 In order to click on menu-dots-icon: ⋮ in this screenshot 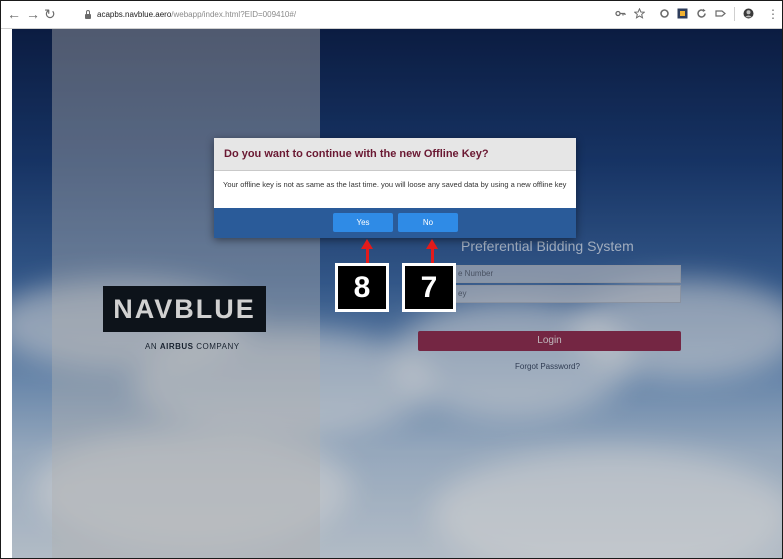, I will do `click(773, 14)`.